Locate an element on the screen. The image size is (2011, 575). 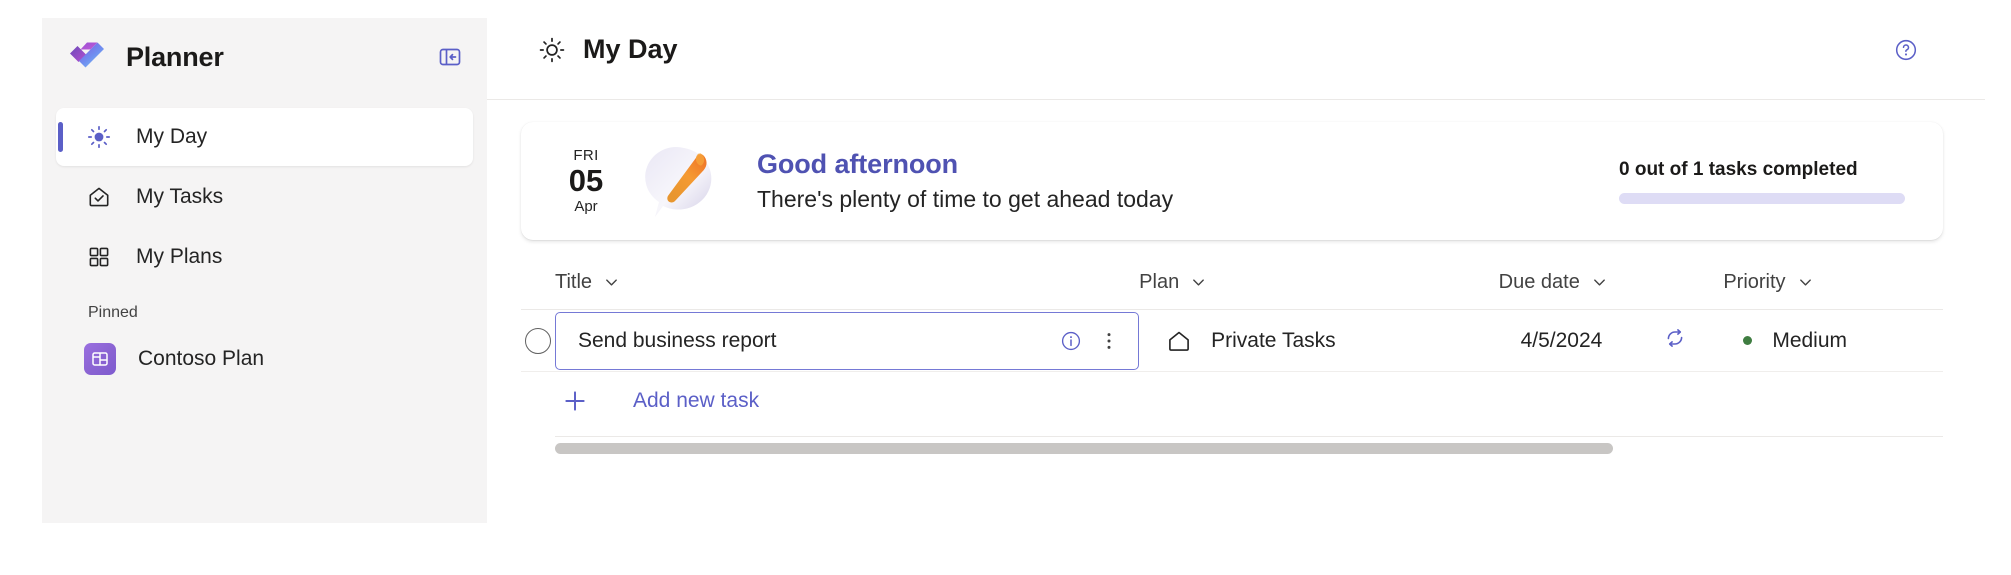
banner-day-number: 05 is located at coordinates (586, 180).